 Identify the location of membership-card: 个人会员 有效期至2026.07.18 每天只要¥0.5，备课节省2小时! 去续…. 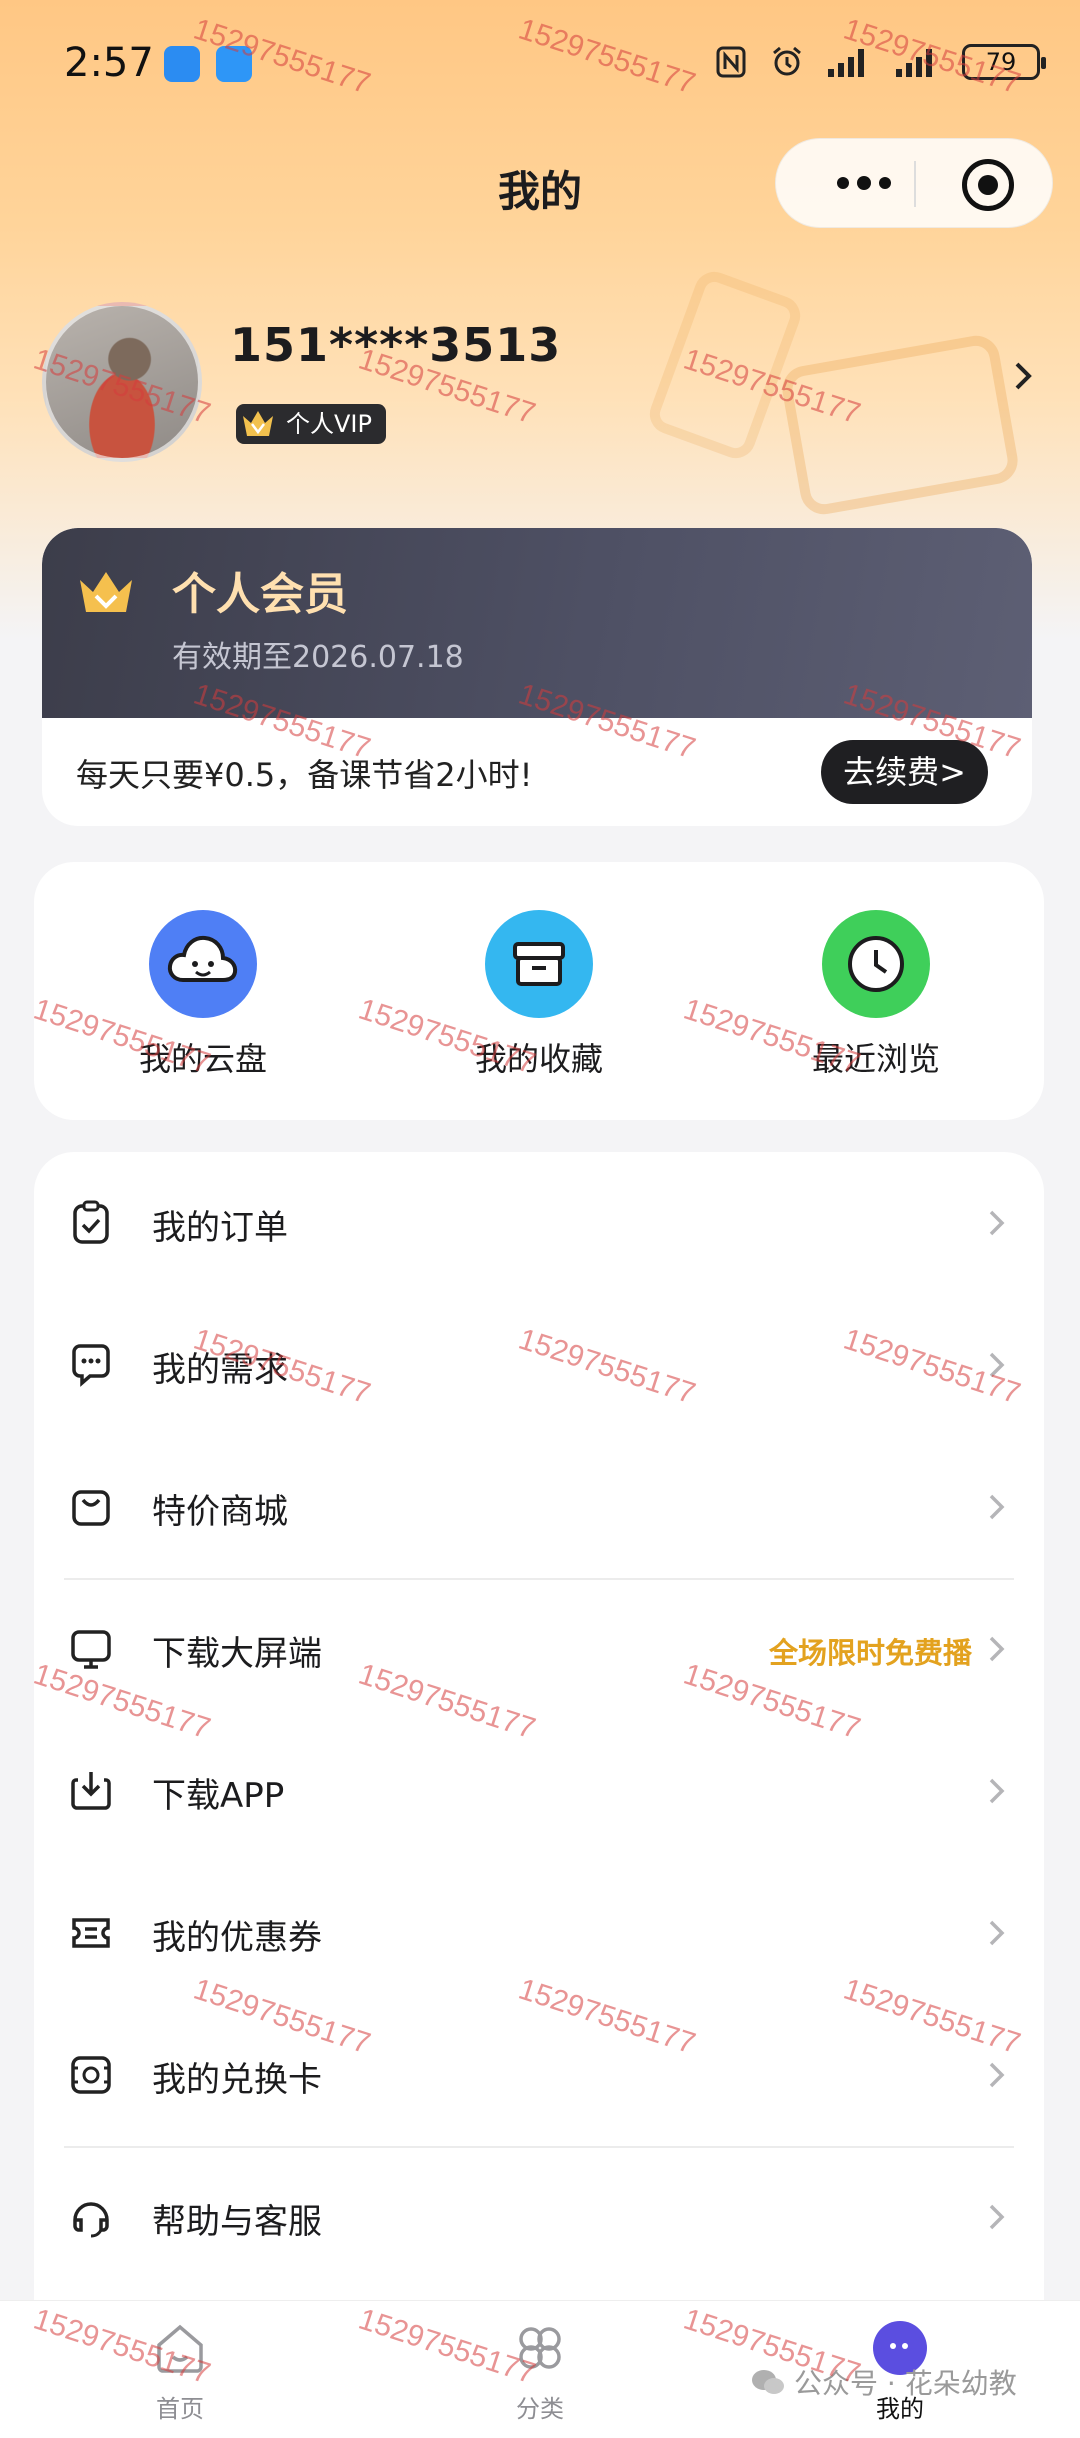
(537, 677).